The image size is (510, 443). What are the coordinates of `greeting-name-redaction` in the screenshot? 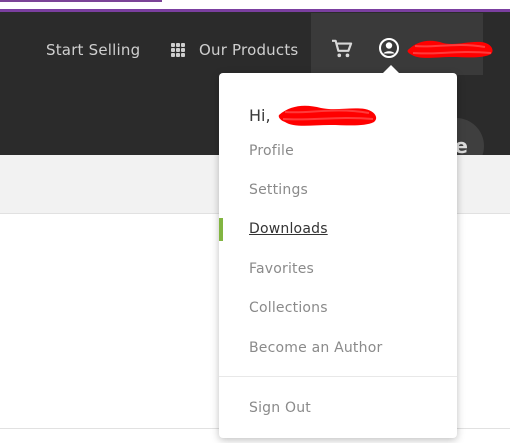 It's located at (327, 115).